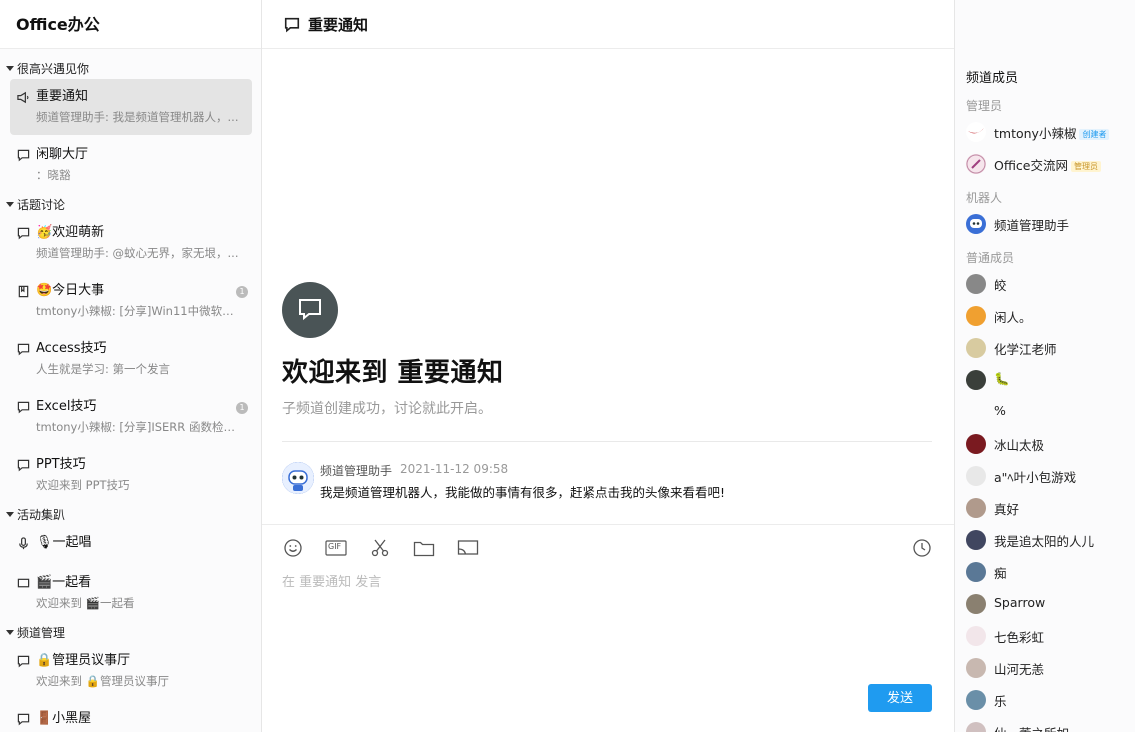 The height and width of the screenshot is (732, 1135). What do you see at coordinates (64, 718) in the screenshot?
I see `channel-name: 🚪小黑屋` at bounding box center [64, 718].